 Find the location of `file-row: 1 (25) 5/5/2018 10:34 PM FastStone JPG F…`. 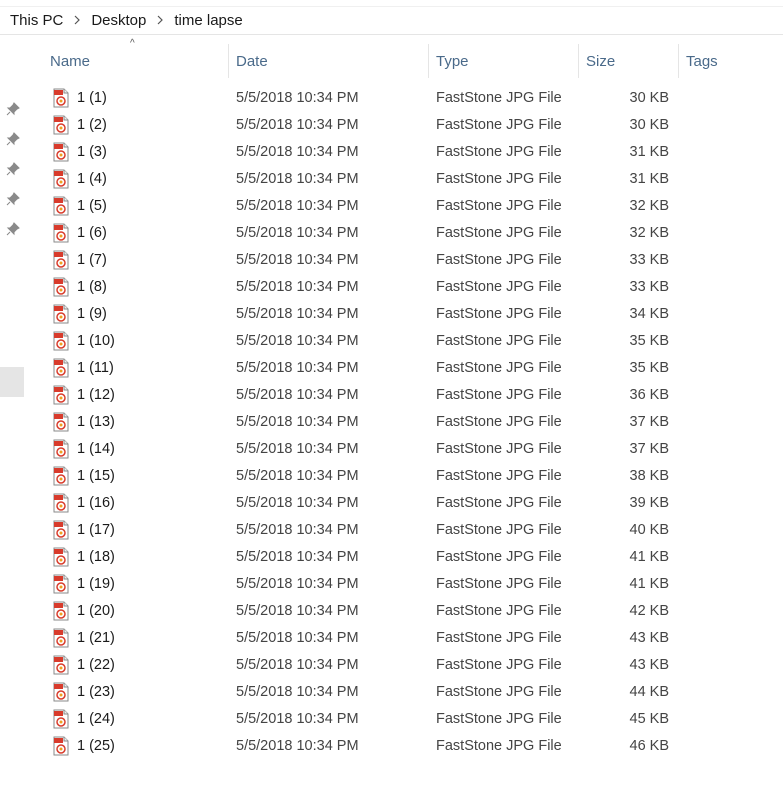

file-row: 1 (25) 5/5/2018 10:34 PM FastStone JPG F… is located at coordinates (412, 746).